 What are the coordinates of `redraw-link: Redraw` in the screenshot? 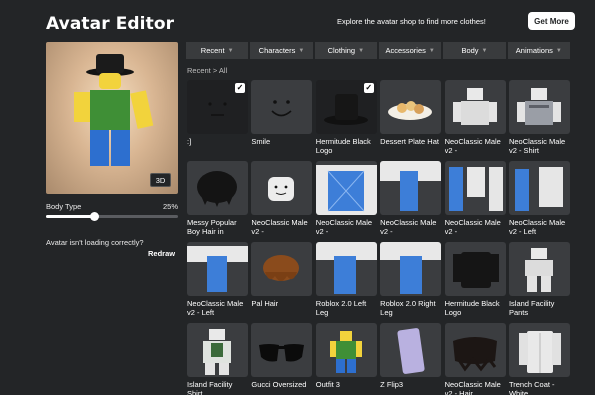 It's located at (161, 253).